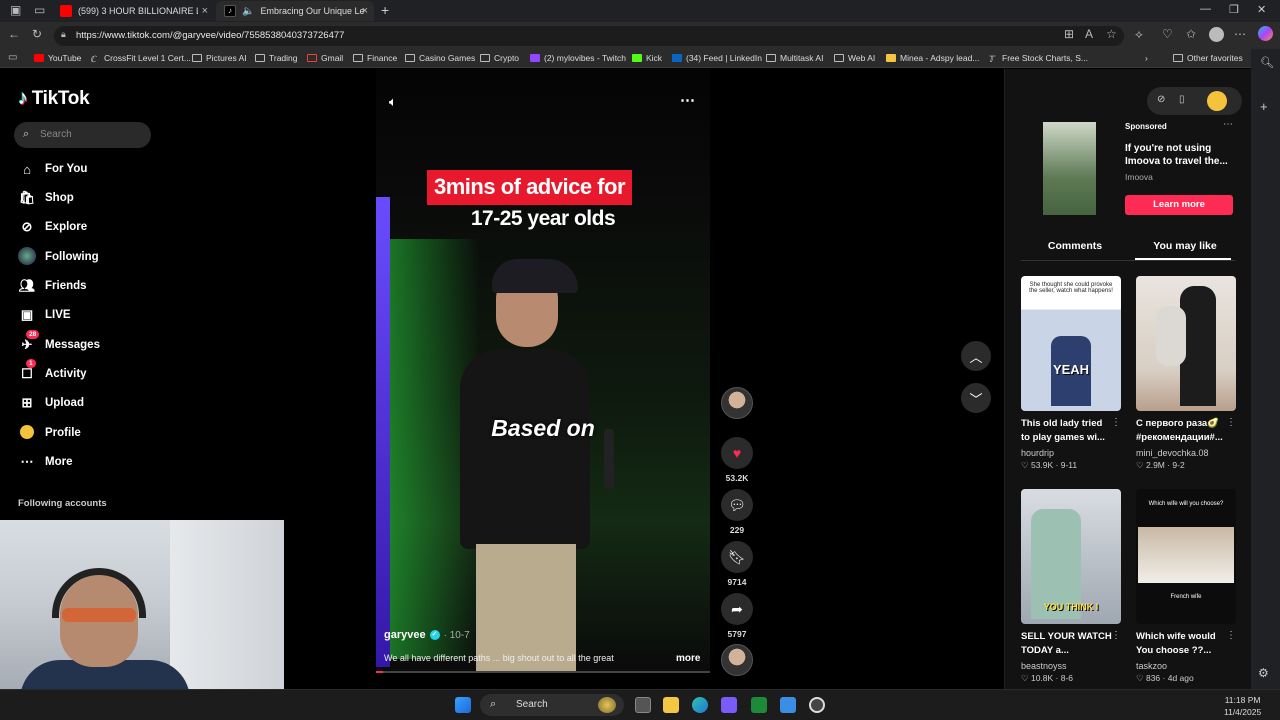 This screenshot has height=720, width=1280. I want to click on file-explorer-icon, so click(671, 705).